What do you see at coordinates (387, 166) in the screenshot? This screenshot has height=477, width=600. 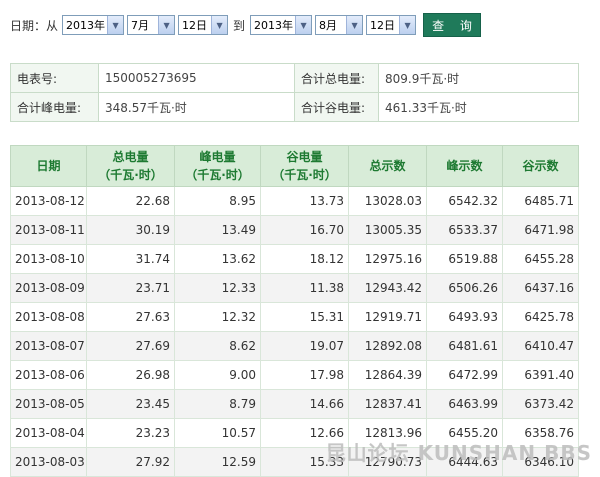 I see `column-header-total-reading: 总示数` at bounding box center [387, 166].